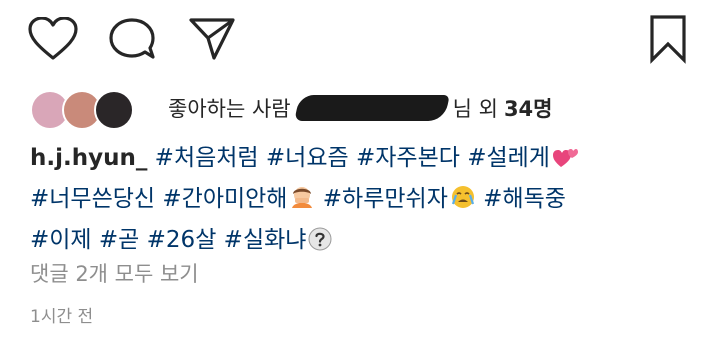 The width and height of the screenshot is (720, 337). What do you see at coordinates (320, 244) in the screenshot?
I see `question-mark-emoji-icon` at bounding box center [320, 244].